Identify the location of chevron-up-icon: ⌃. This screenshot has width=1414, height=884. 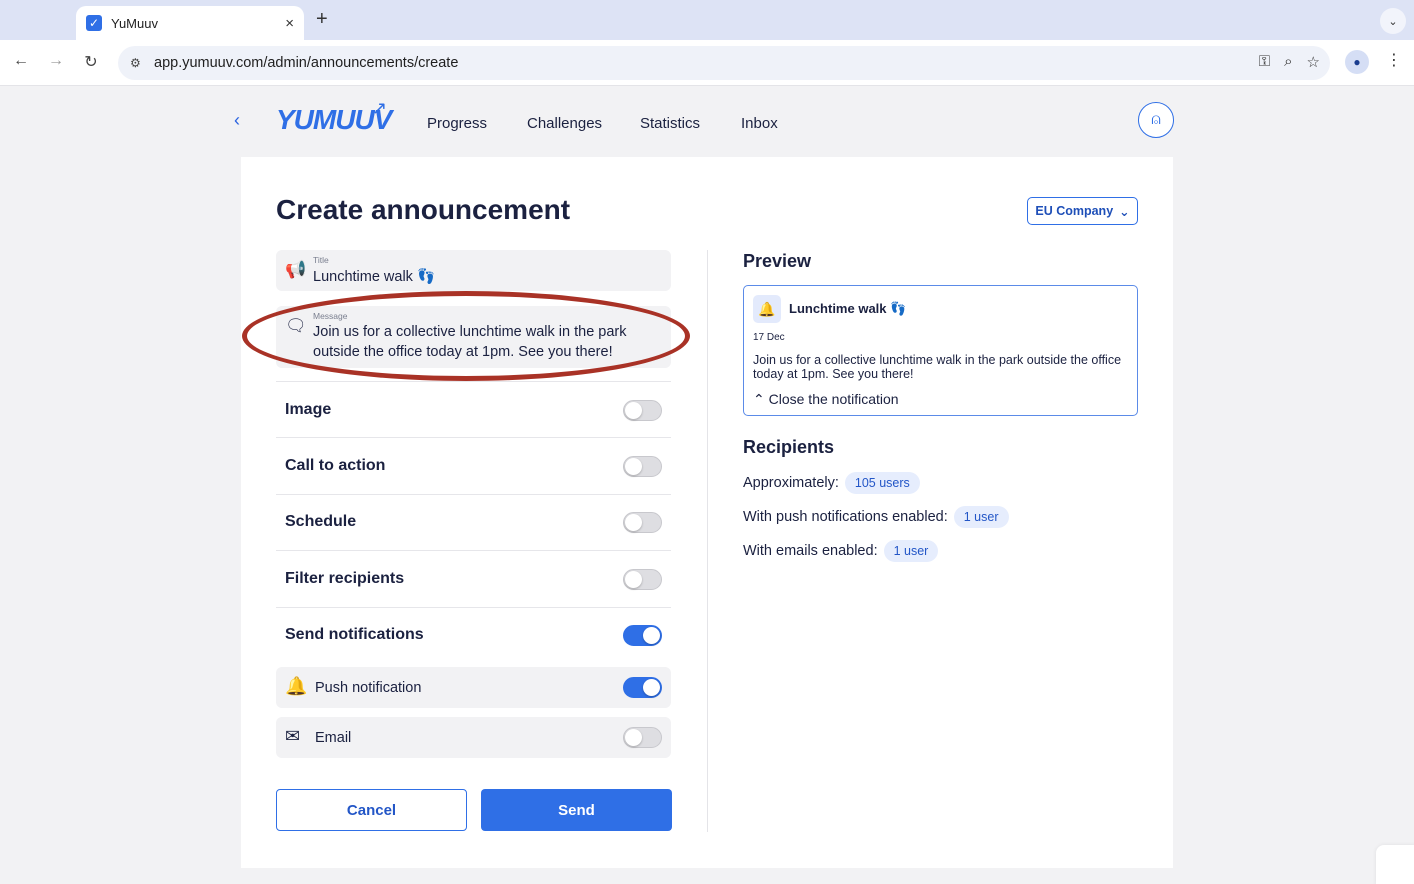
(759, 399).